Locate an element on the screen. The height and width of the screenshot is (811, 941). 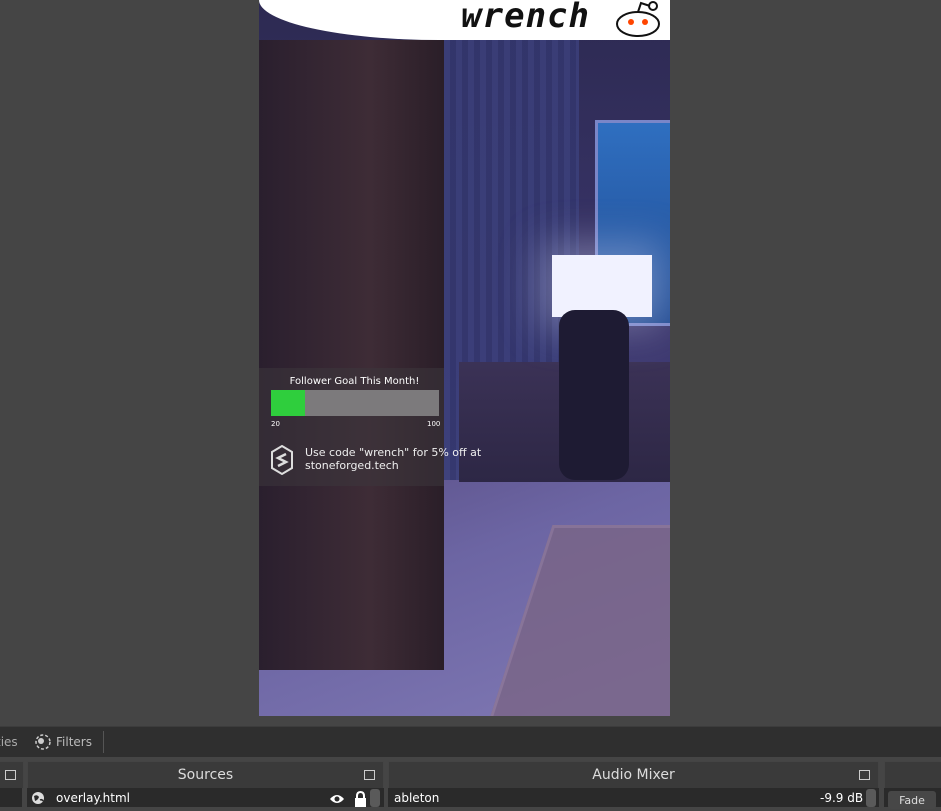
audio-mixer-title: Audio Mixer is located at coordinates (633, 775).